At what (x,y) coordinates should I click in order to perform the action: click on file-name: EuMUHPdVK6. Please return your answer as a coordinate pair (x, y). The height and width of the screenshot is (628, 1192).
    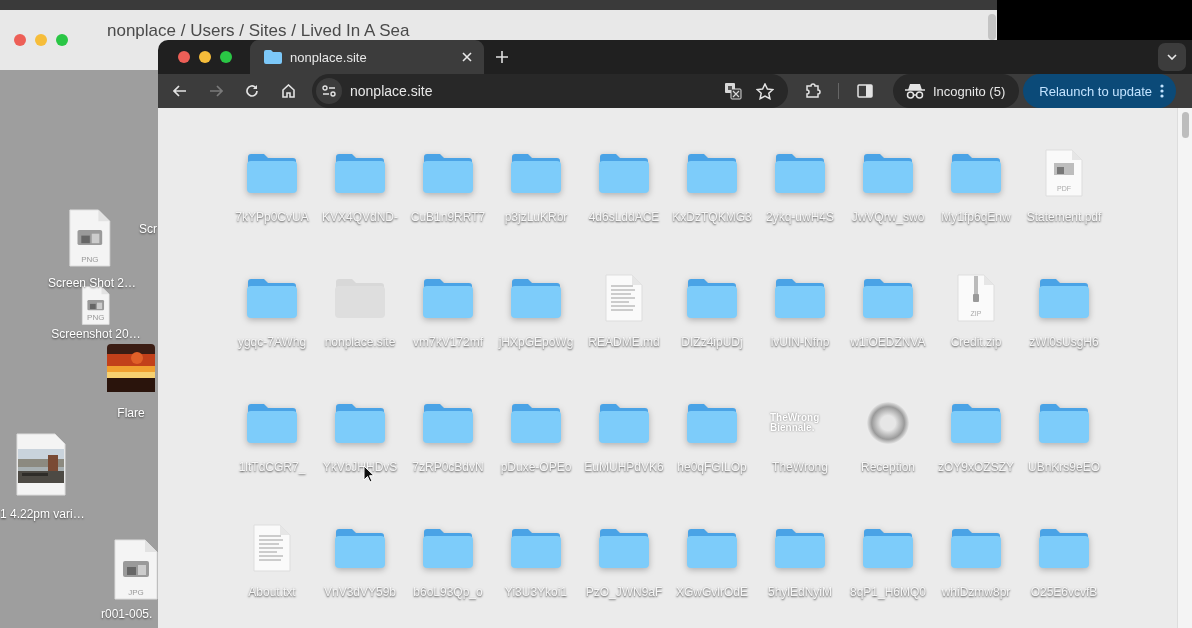
    Looking at the image, I should click on (624, 467).